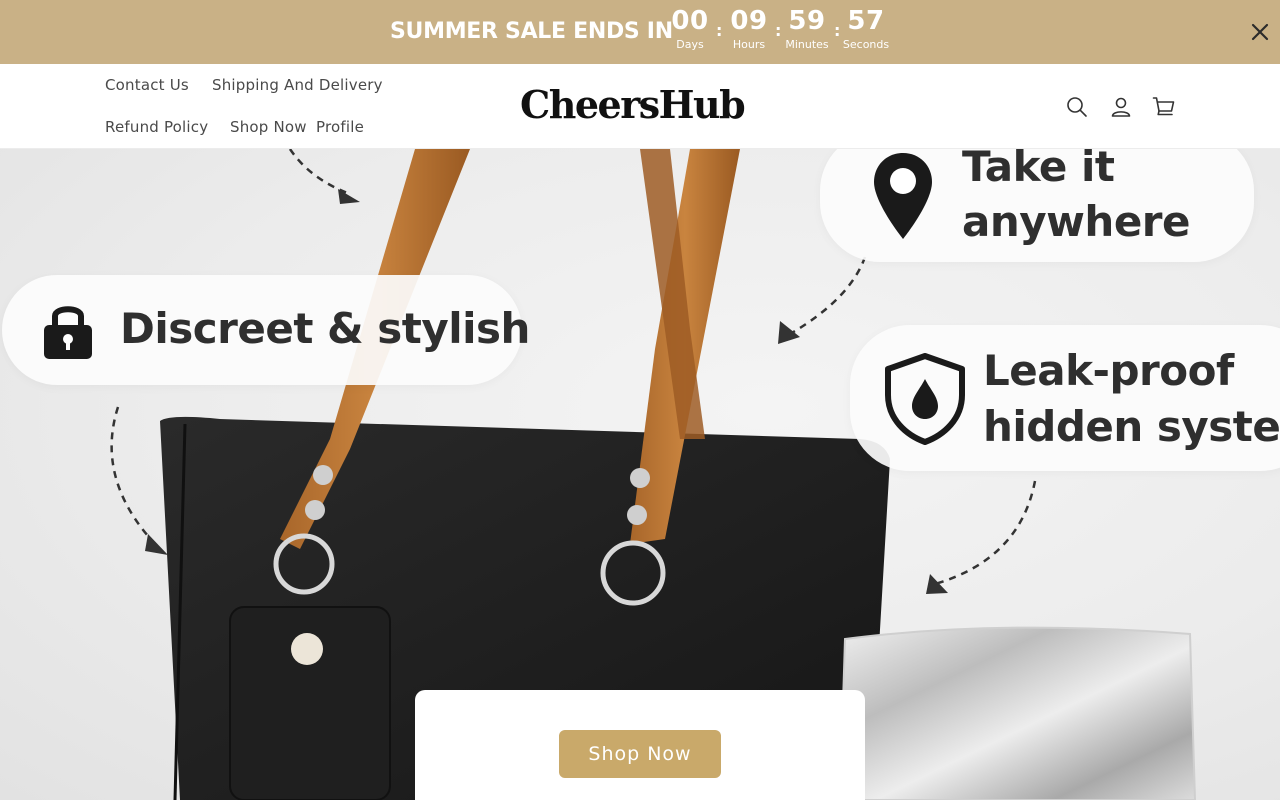 The height and width of the screenshot is (800, 1280). What do you see at coordinates (1065, 398) in the screenshot?
I see `feature-leak-proof: Leak-proof hidden system` at bounding box center [1065, 398].